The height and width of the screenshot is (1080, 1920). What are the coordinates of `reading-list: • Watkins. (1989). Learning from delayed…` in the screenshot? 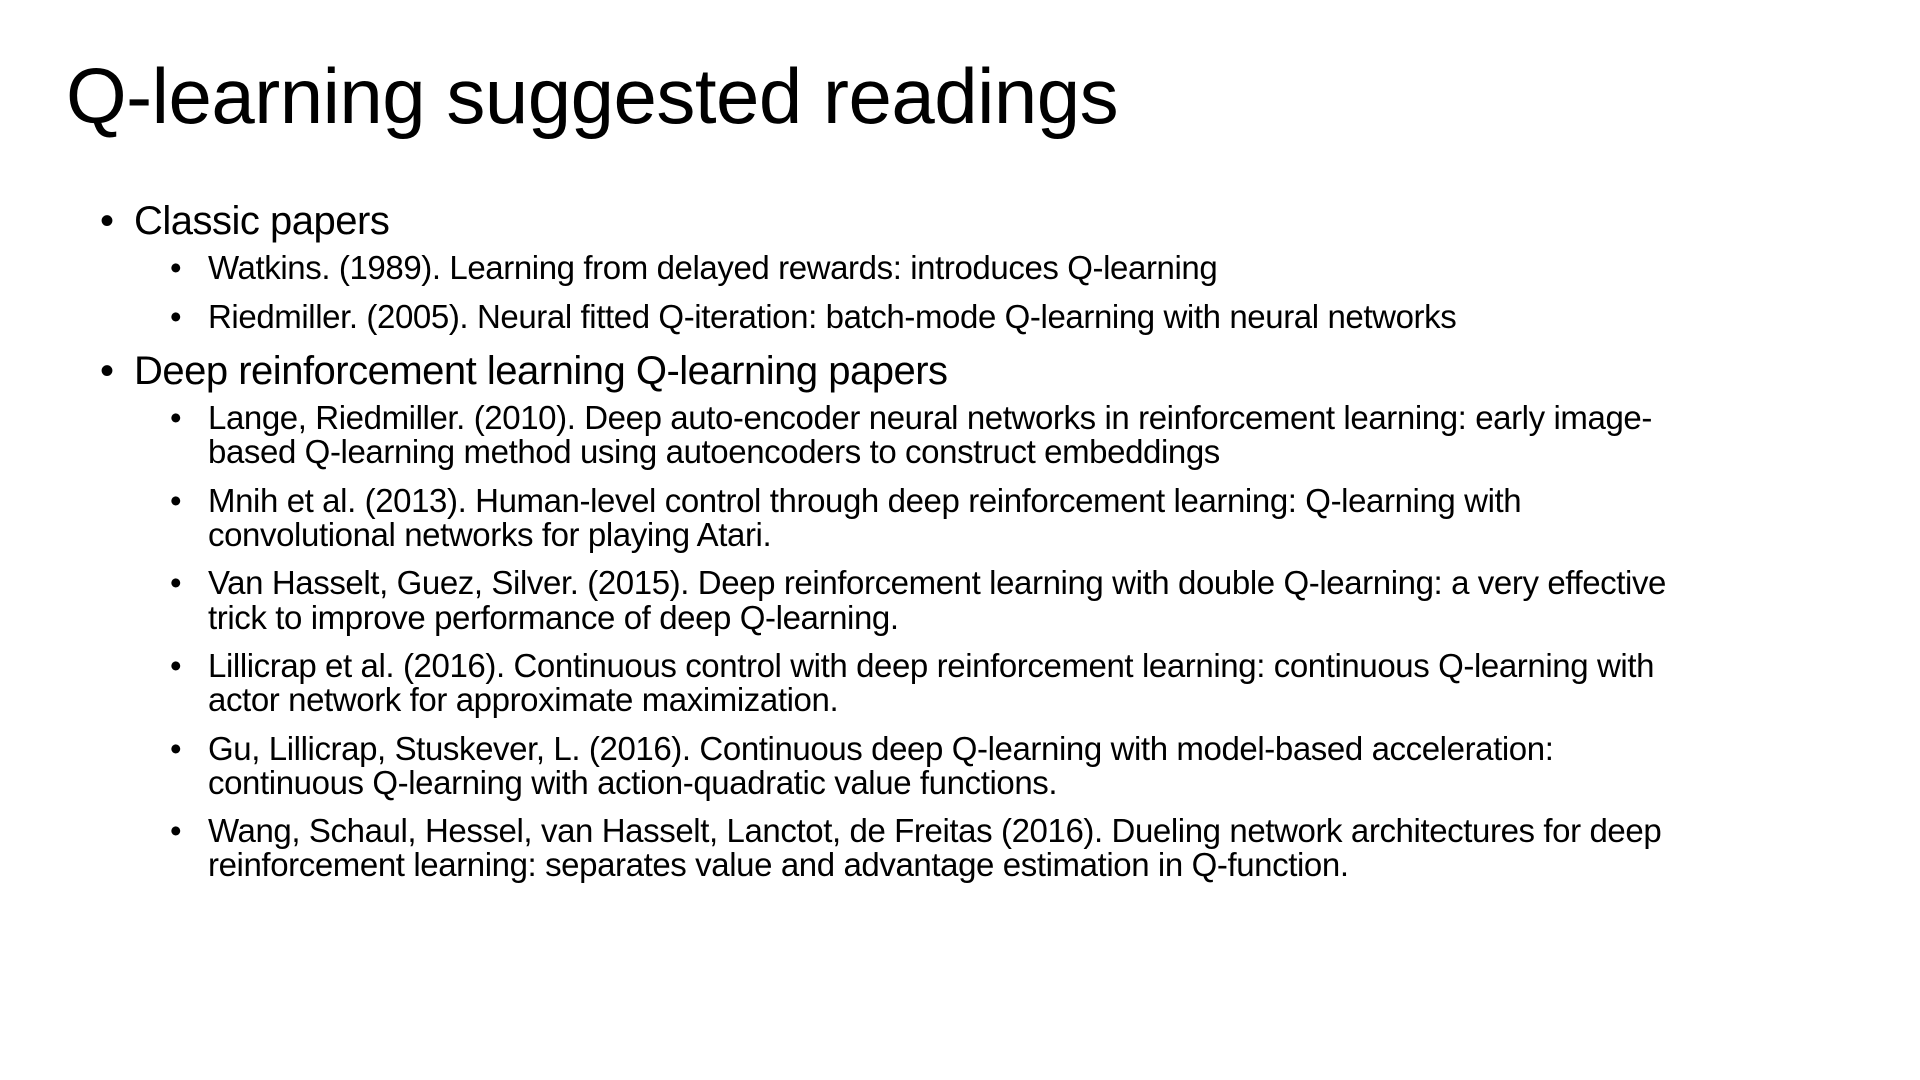 It's located at (890, 292).